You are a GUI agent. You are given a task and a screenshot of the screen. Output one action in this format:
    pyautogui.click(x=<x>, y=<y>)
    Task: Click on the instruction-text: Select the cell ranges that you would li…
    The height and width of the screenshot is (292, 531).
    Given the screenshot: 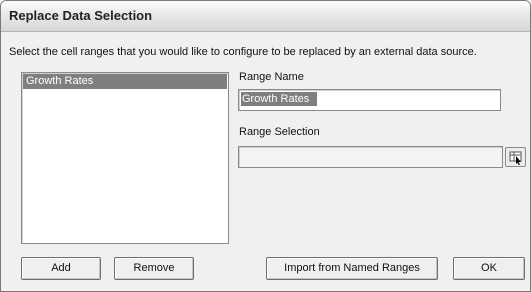 What is the action you would take?
    pyautogui.click(x=243, y=52)
    